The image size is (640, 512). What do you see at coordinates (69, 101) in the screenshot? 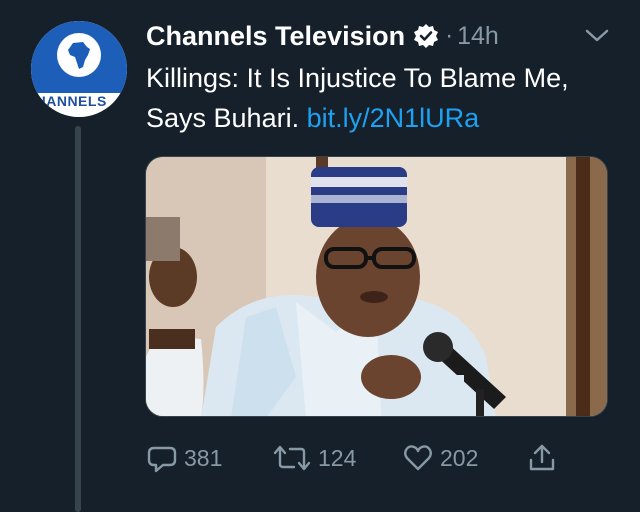
I see `avatar-logo-text: CHANNELS` at bounding box center [69, 101].